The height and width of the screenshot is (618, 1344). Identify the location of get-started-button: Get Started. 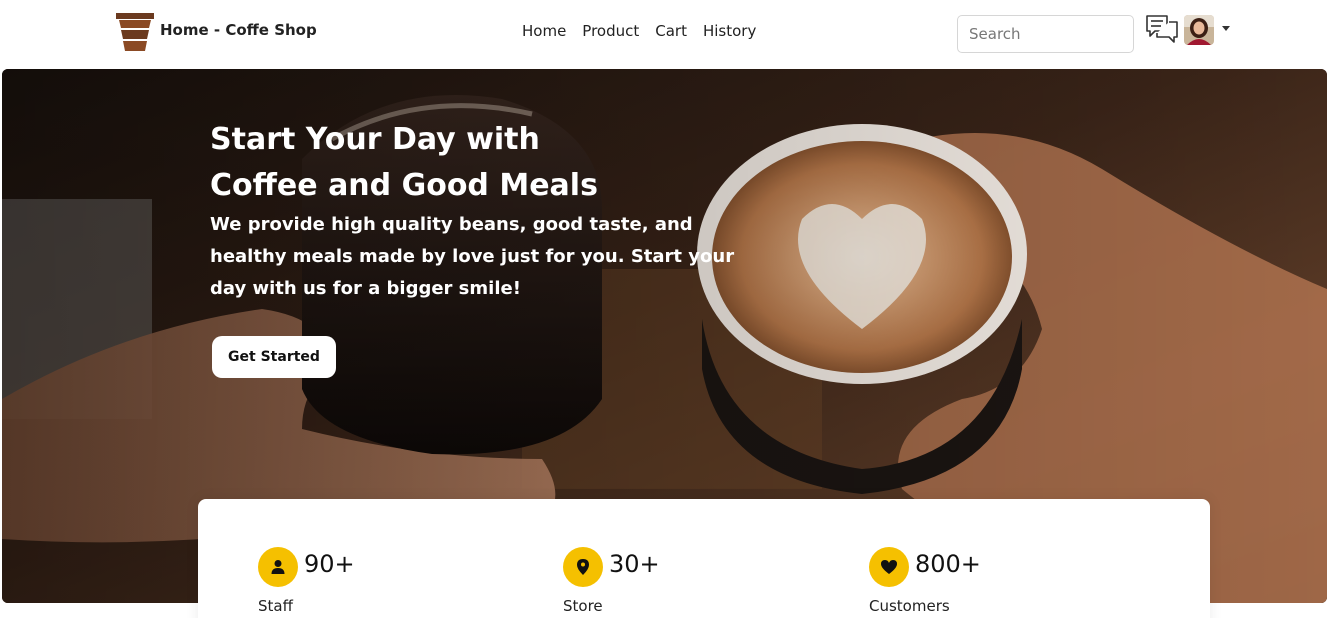
(274, 357).